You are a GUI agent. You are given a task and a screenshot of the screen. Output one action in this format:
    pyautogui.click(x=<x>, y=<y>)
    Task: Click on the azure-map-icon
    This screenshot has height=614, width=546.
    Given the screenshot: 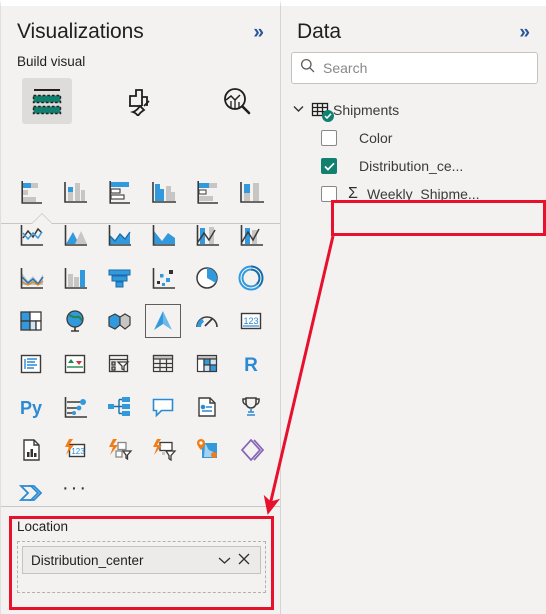 What is the action you would take?
    pyautogui.click(x=163, y=320)
    